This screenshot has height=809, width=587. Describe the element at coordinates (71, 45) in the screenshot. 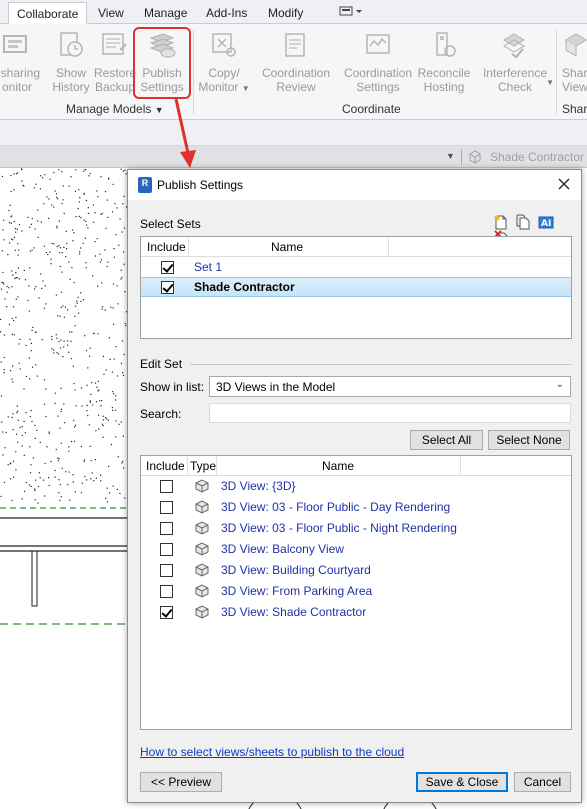

I see `history-icon` at that location.